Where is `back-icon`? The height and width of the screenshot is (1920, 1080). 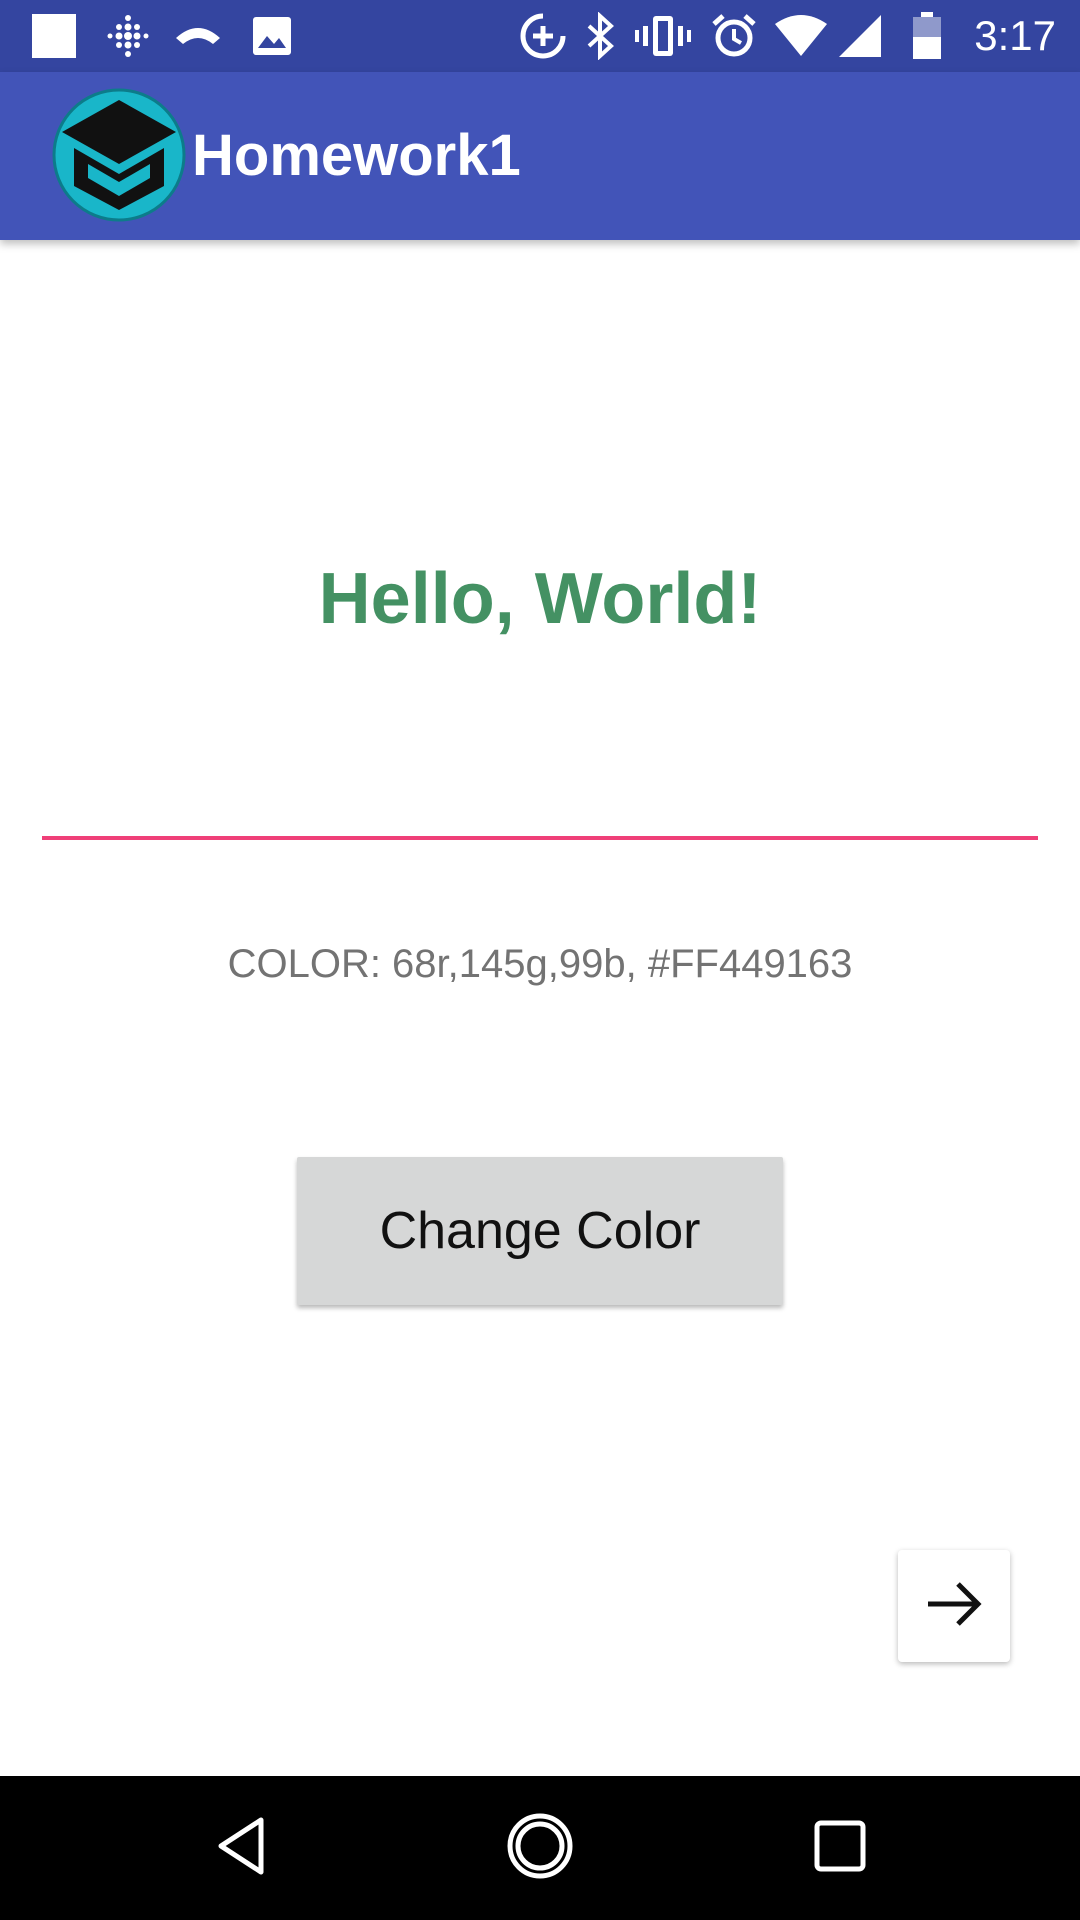 back-icon is located at coordinates (241, 1848).